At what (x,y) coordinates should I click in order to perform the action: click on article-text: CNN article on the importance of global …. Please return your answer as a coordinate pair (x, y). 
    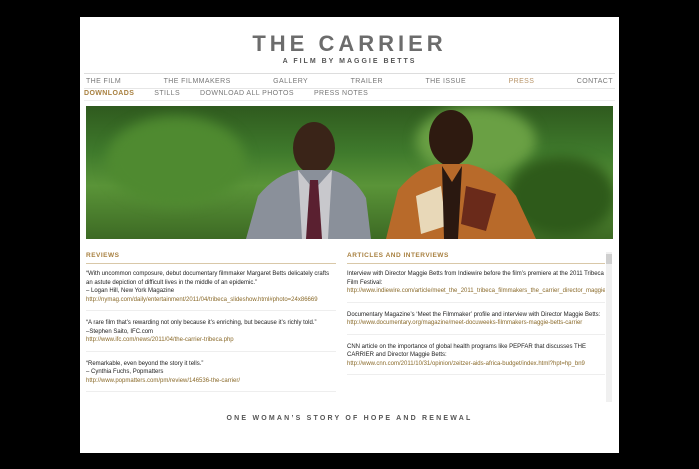
    Looking at the image, I should click on (466, 351).